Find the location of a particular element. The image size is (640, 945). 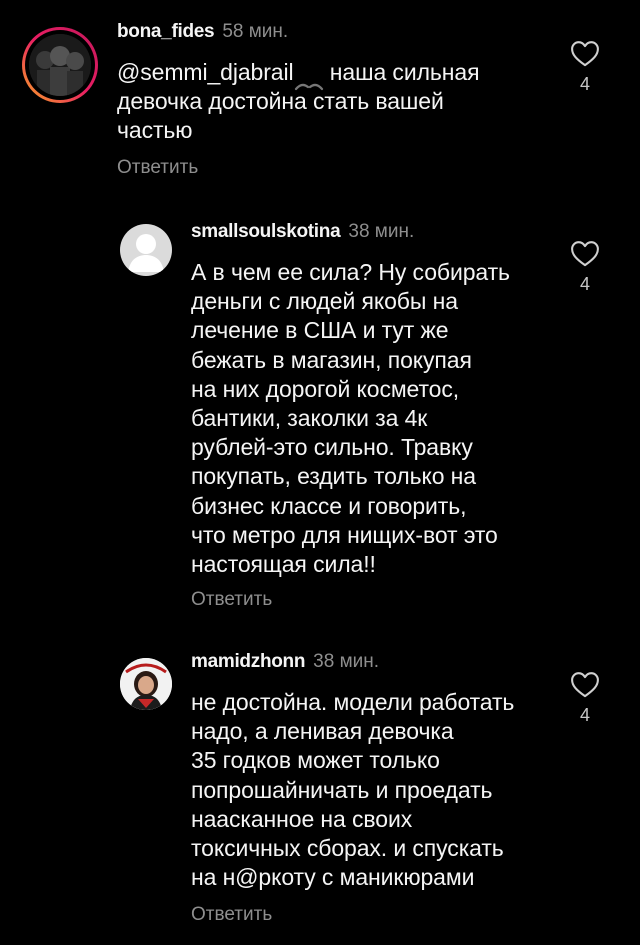

mention-link: @semmi_djabrail is located at coordinates (205, 72).